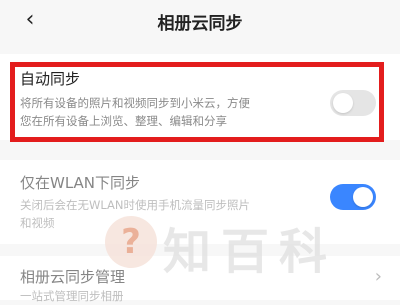 This screenshot has height=305, width=400. What do you see at coordinates (131, 242) in the screenshot?
I see `watermark-logo: ?` at bounding box center [131, 242].